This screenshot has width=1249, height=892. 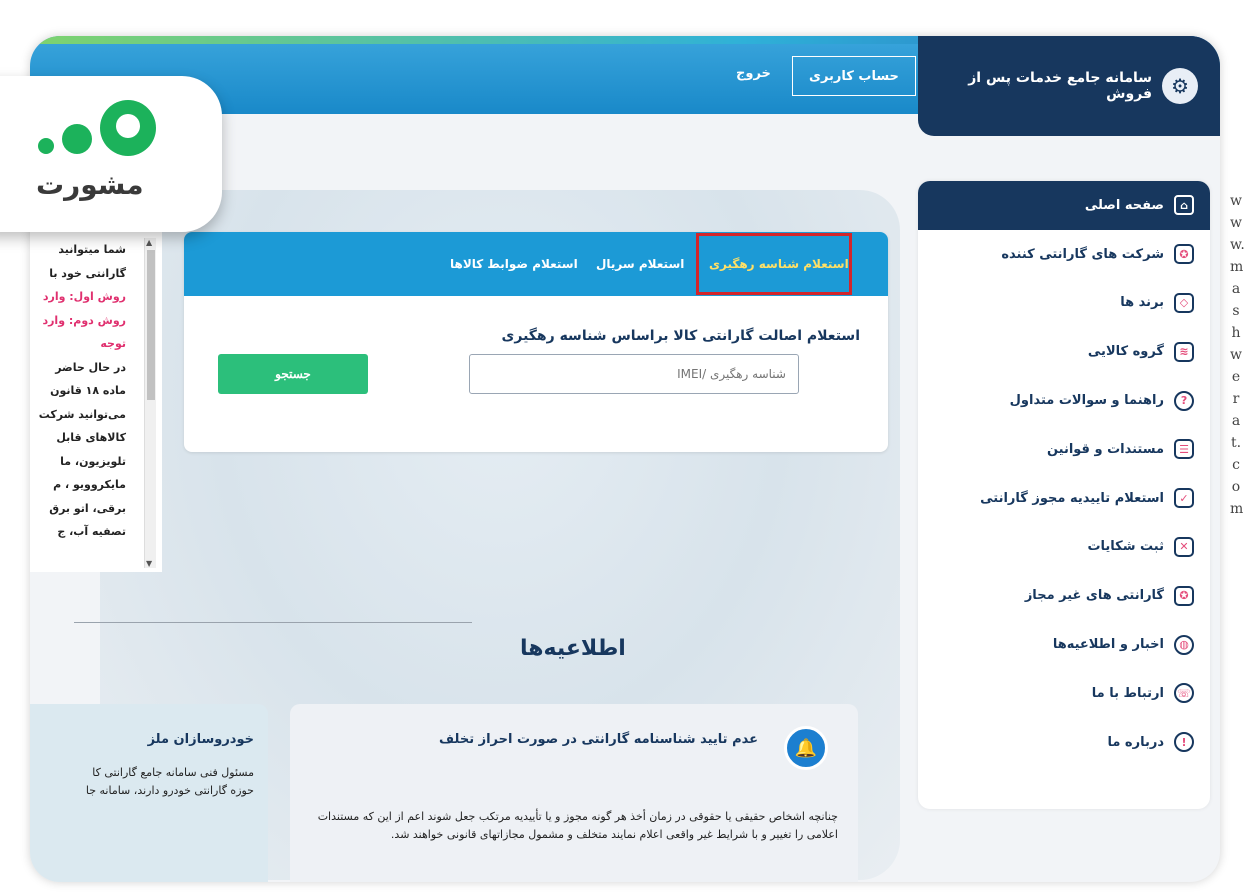 What do you see at coordinates (87, 273) in the screenshot?
I see `info-line: گارانتی خود با` at bounding box center [87, 273].